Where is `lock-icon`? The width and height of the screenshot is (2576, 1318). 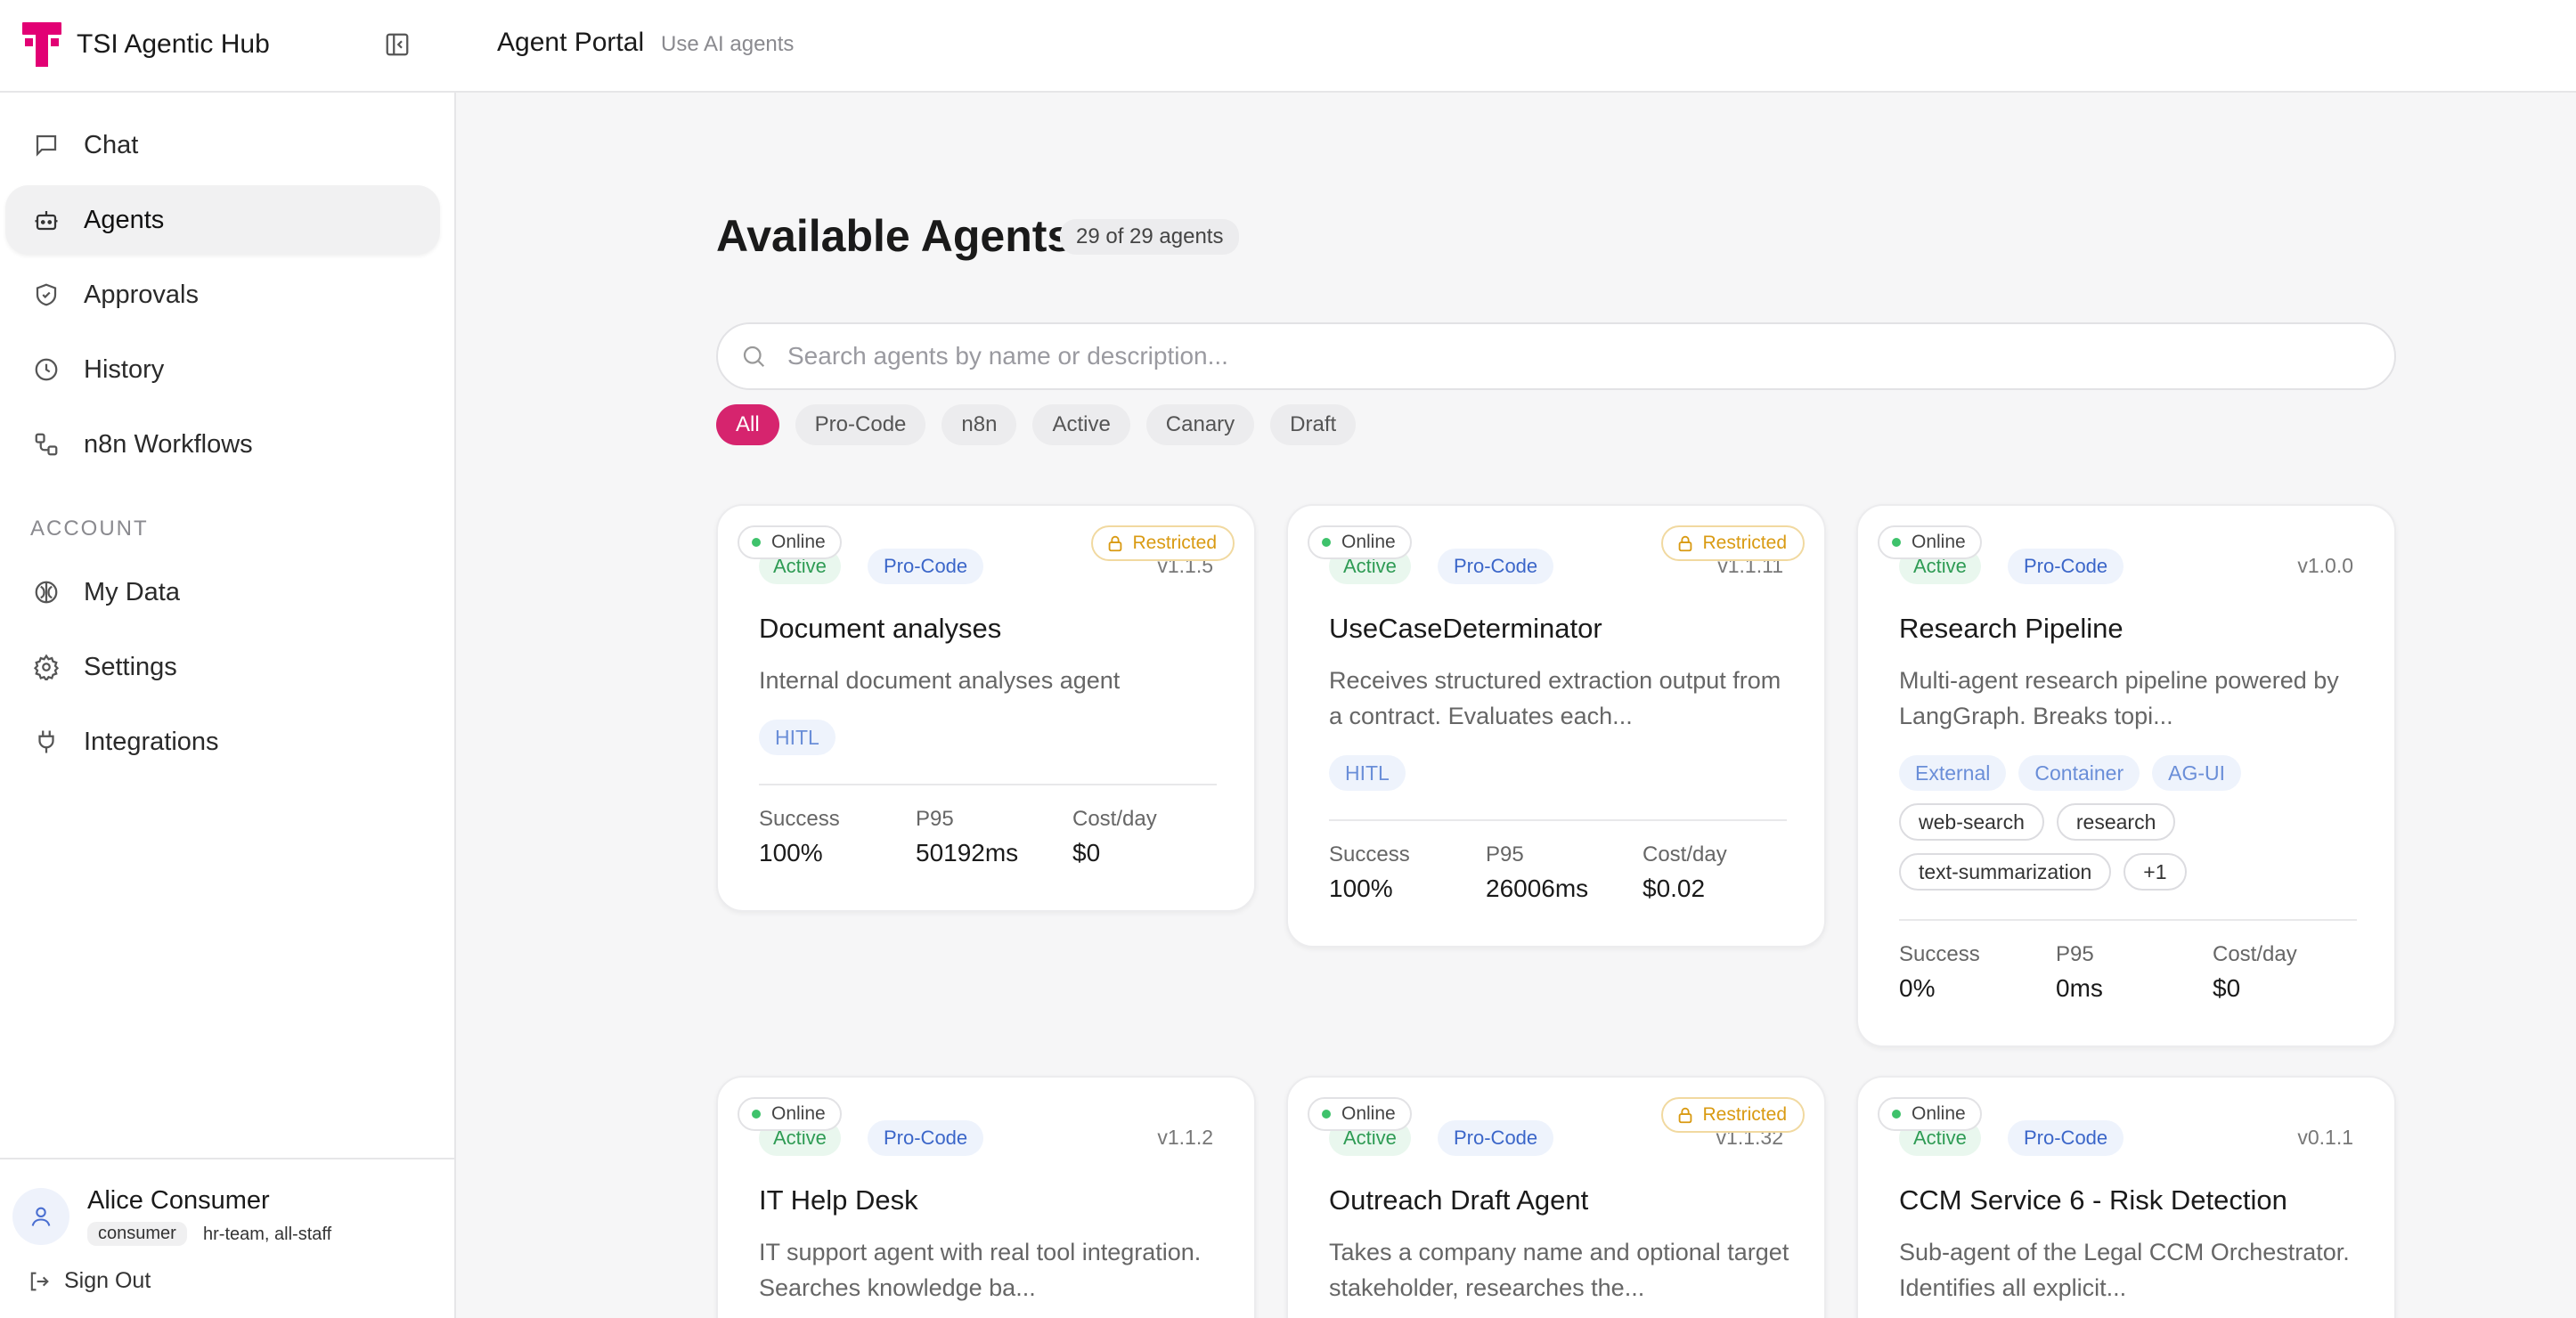 lock-icon is located at coordinates (1685, 1116).